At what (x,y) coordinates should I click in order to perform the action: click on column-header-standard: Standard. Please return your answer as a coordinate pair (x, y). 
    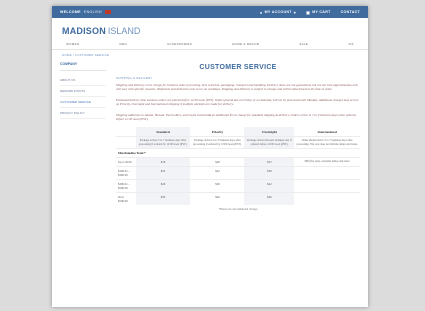
    Looking at the image, I should click on (163, 132).